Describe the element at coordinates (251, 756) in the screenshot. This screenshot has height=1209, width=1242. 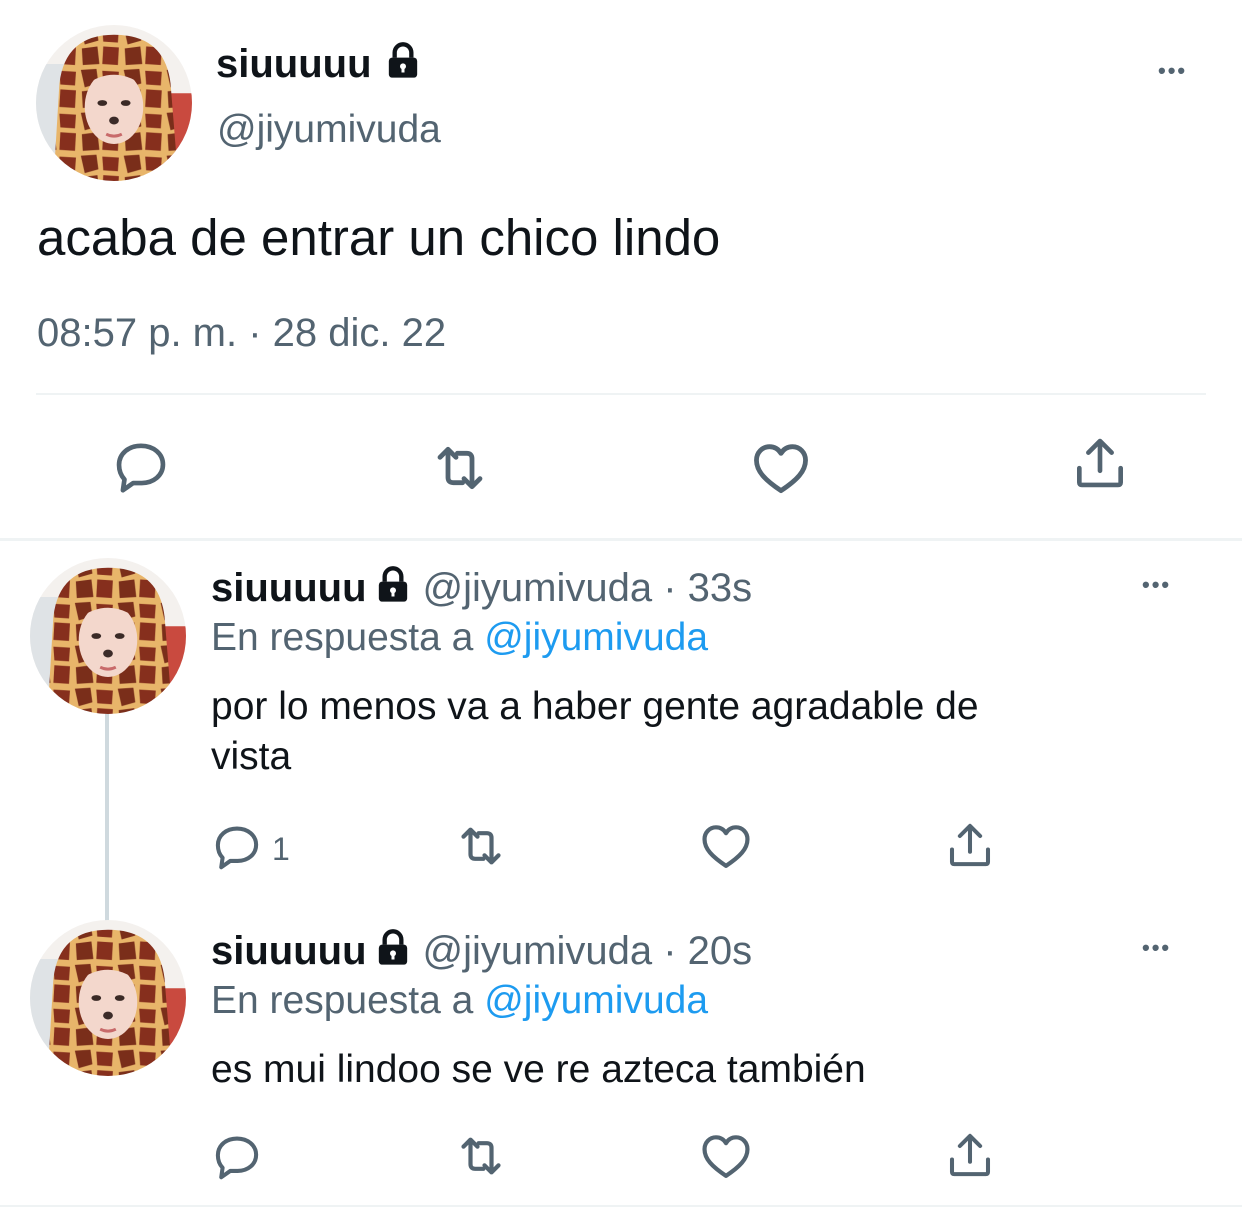
I see `reply-text-line: vista` at that location.